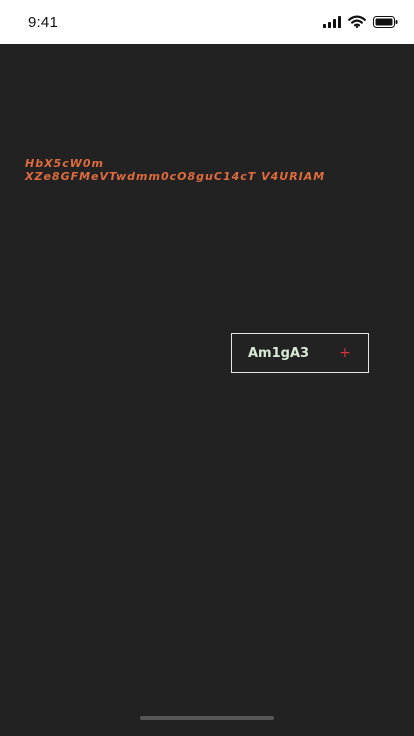  What do you see at coordinates (43, 22) in the screenshot?
I see `status-time: 9:41` at bounding box center [43, 22].